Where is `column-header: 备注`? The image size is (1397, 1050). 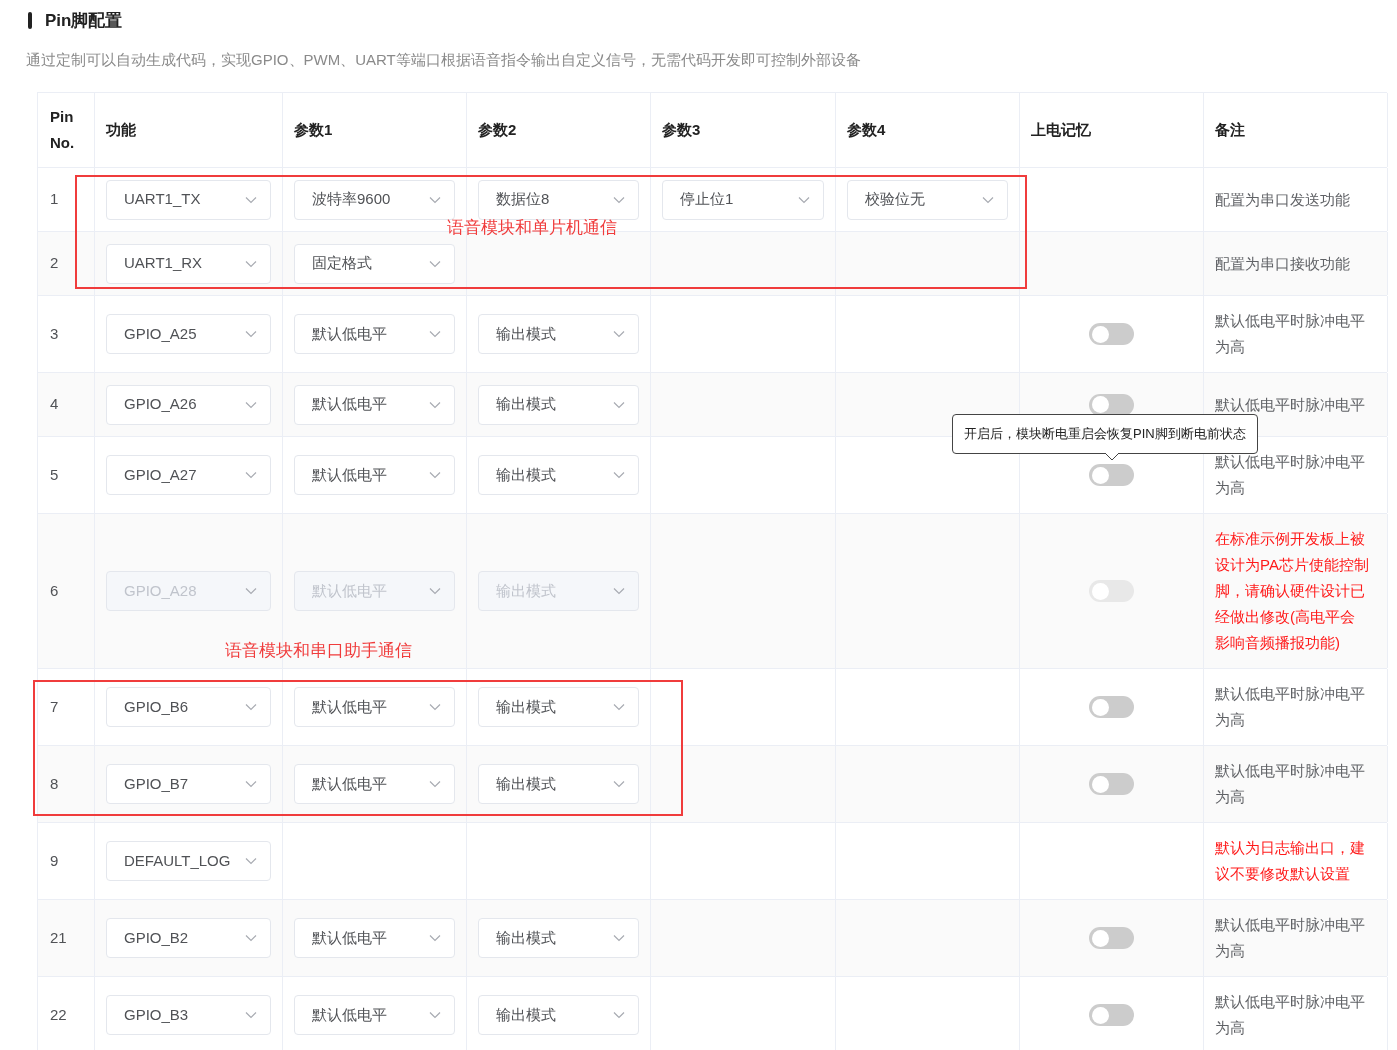 column-header: 备注 is located at coordinates (1230, 130).